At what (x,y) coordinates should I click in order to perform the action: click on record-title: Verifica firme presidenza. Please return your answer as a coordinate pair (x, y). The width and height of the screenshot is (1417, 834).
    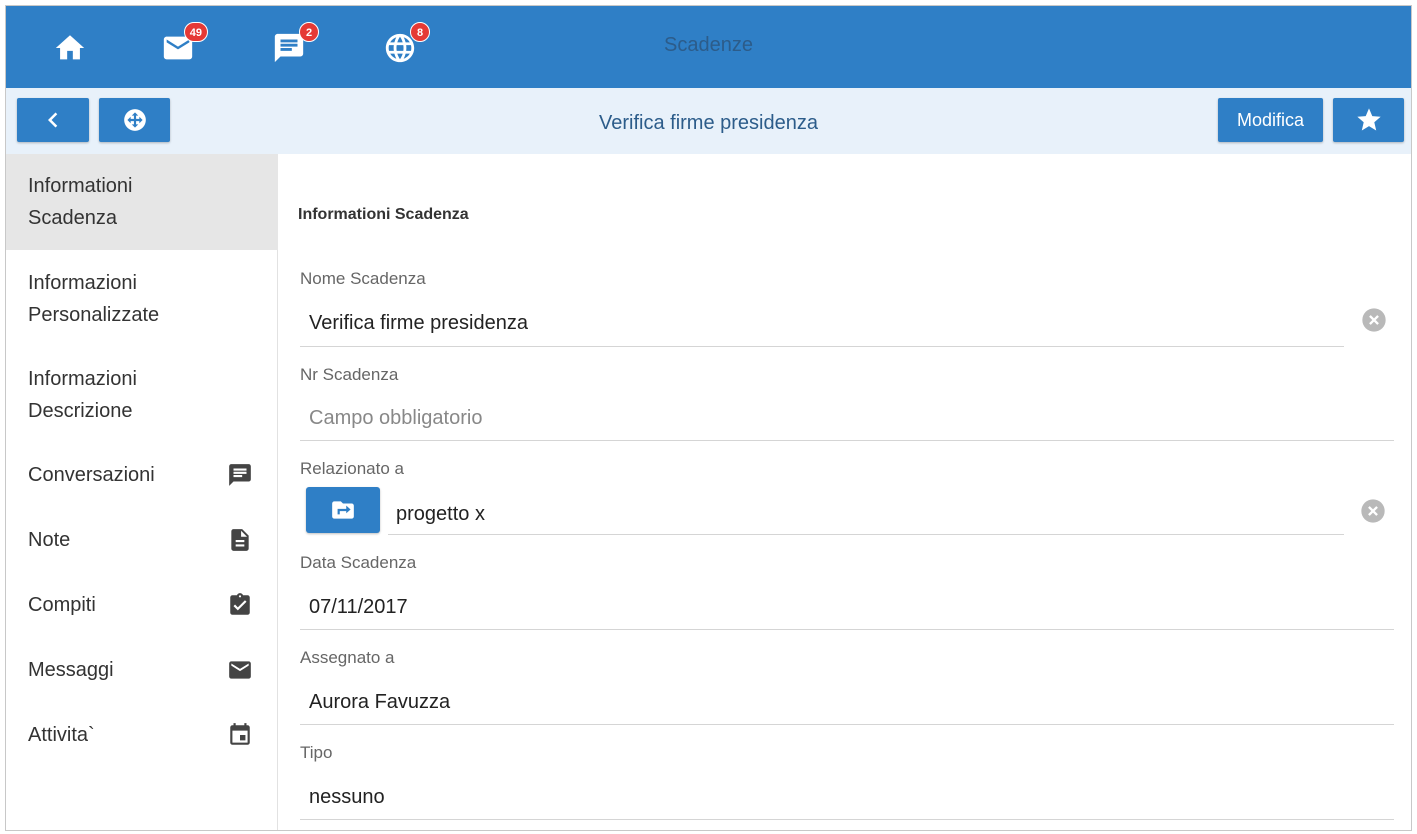
    Looking at the image, I should click on (708, 123).